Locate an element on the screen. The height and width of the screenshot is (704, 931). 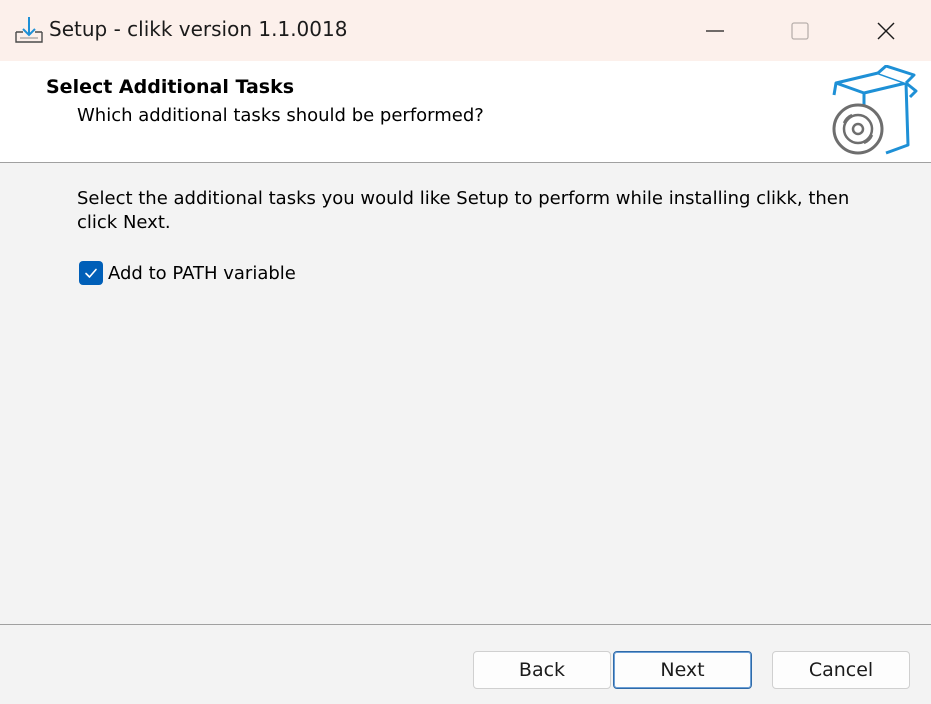
minimize-button is located at coordinates (715, 30).